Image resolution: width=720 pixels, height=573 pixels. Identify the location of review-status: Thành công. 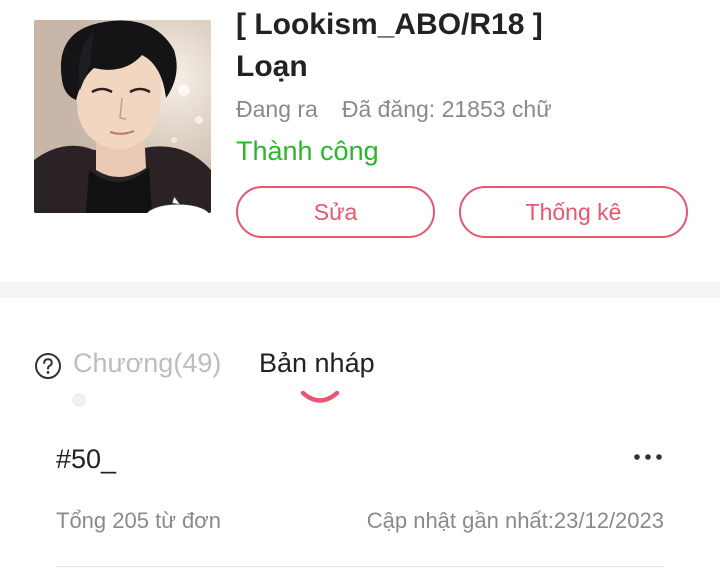
(307, 151).